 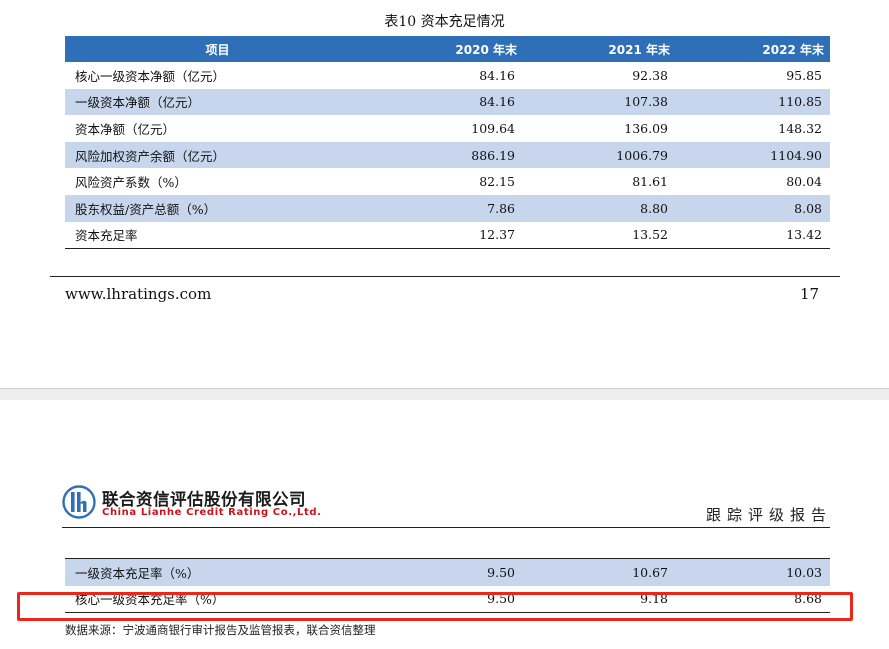 I want to click on cell-value: 107.38, so click(x=599, y=102).